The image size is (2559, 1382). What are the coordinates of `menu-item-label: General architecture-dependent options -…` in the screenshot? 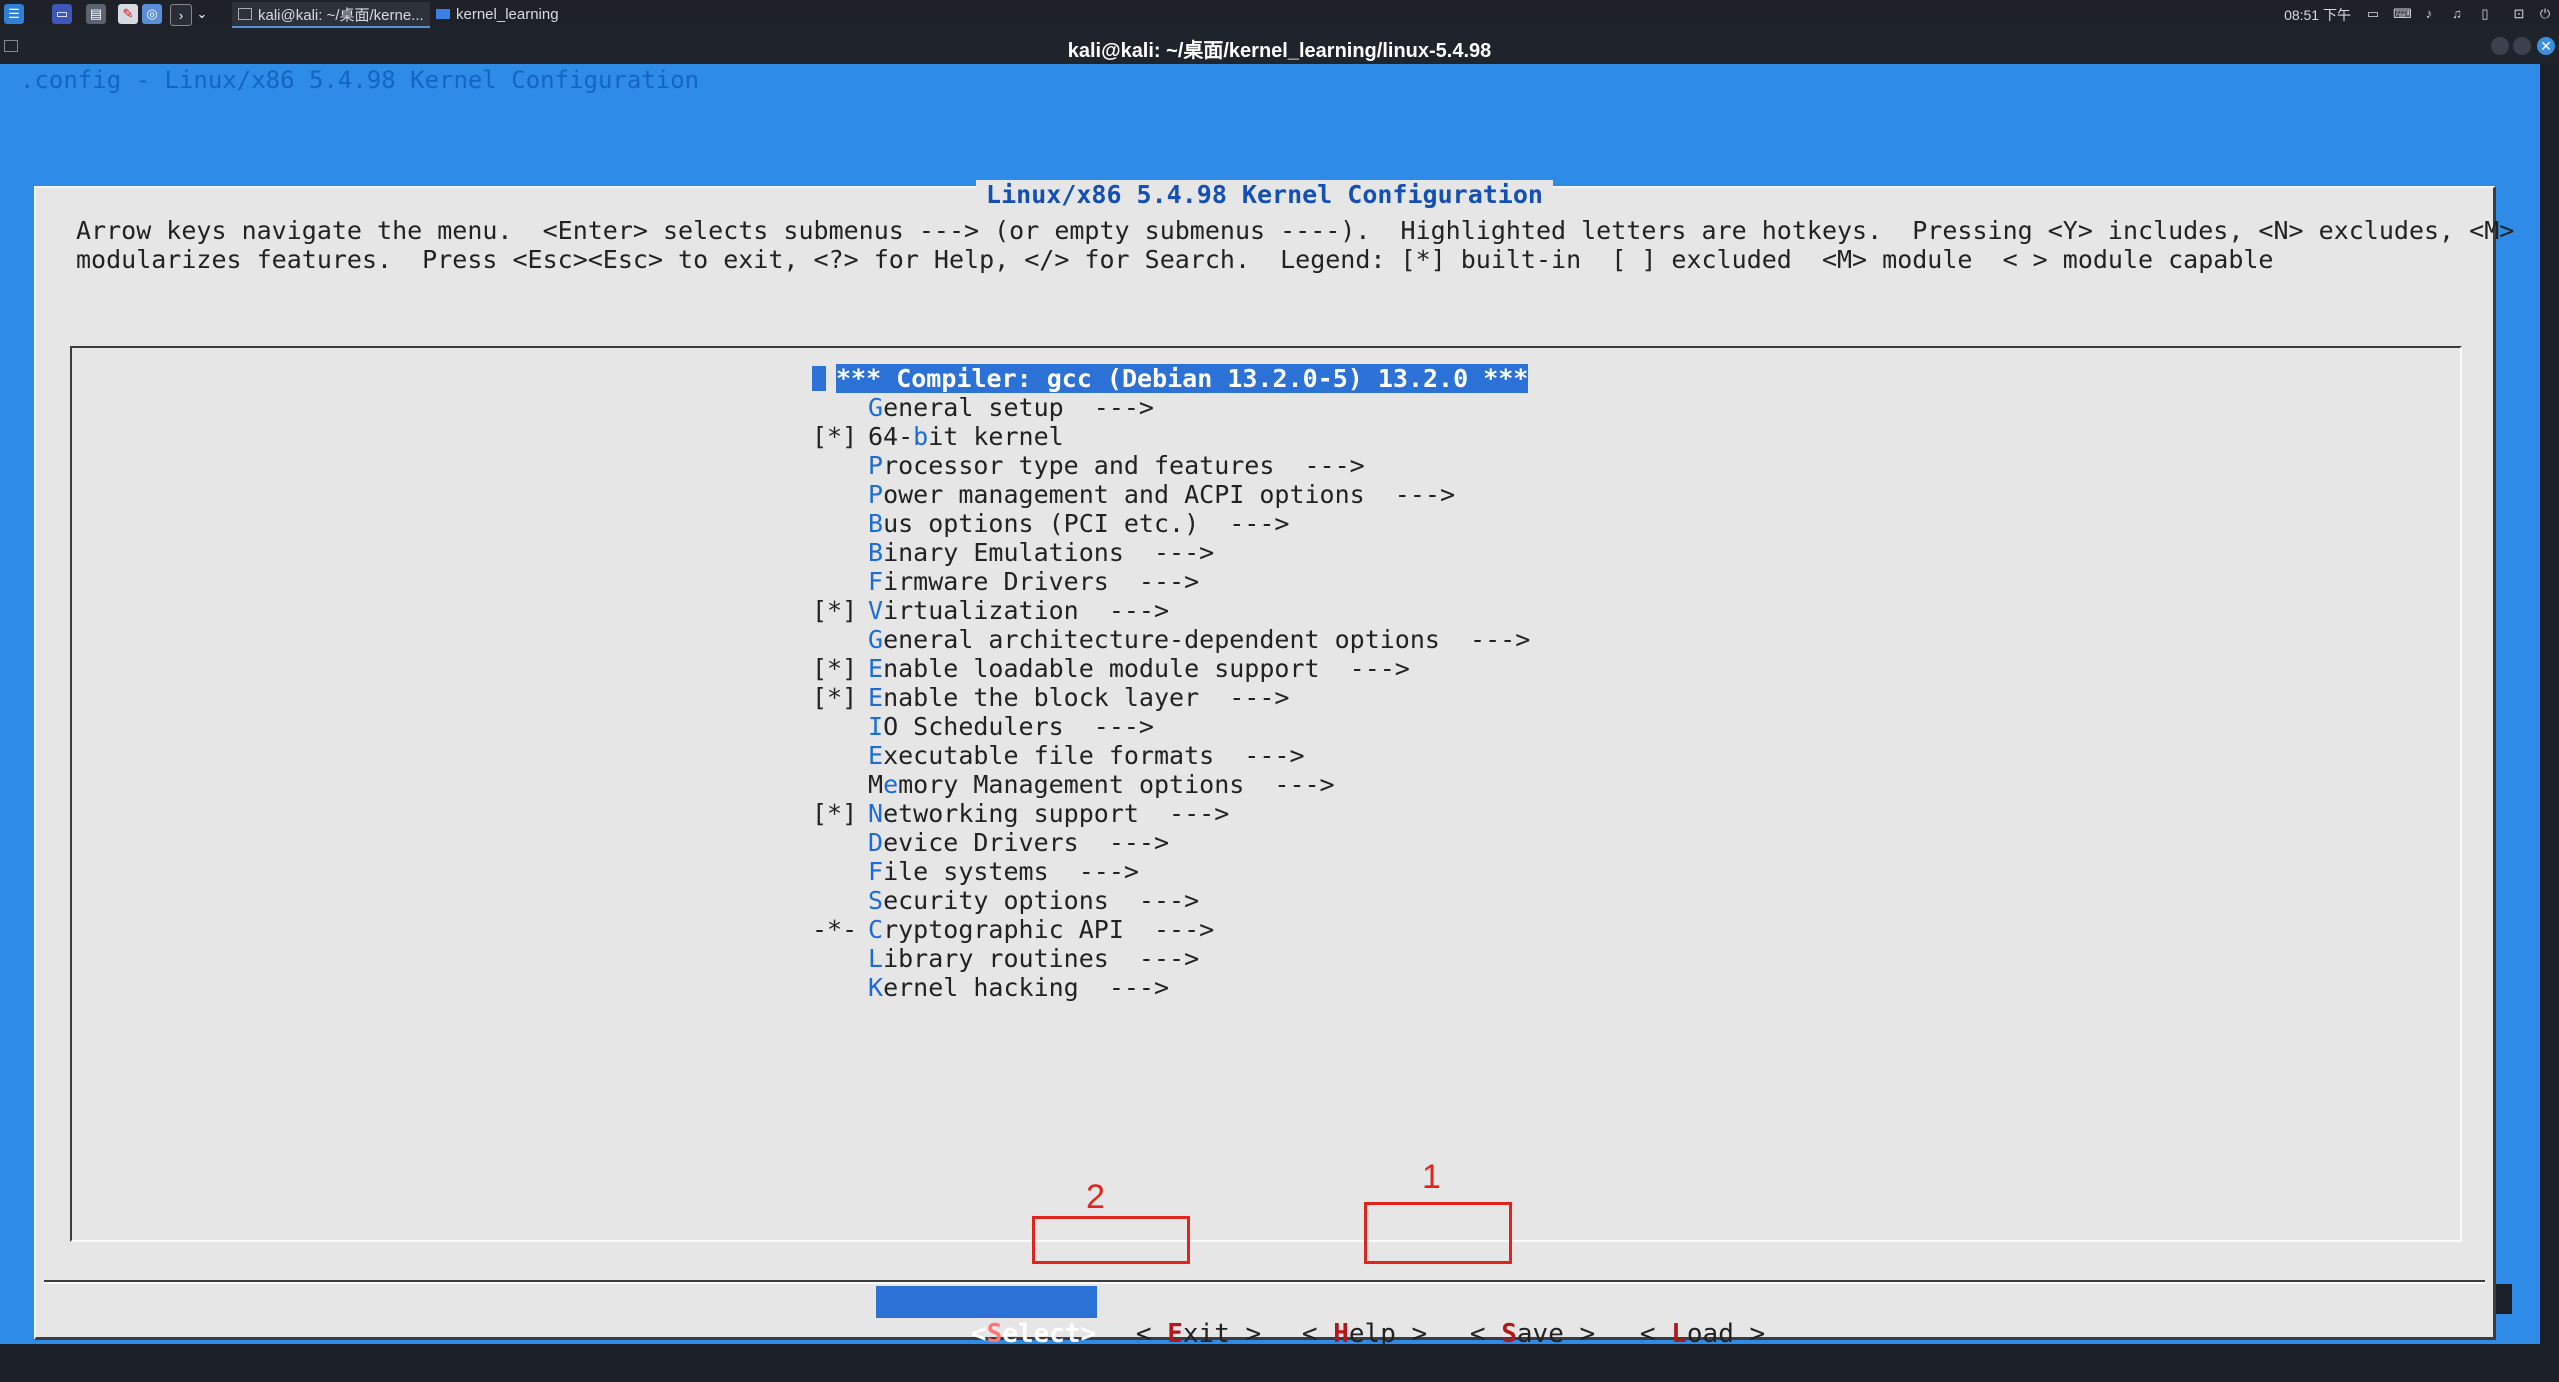 It's located at (1199, 639).